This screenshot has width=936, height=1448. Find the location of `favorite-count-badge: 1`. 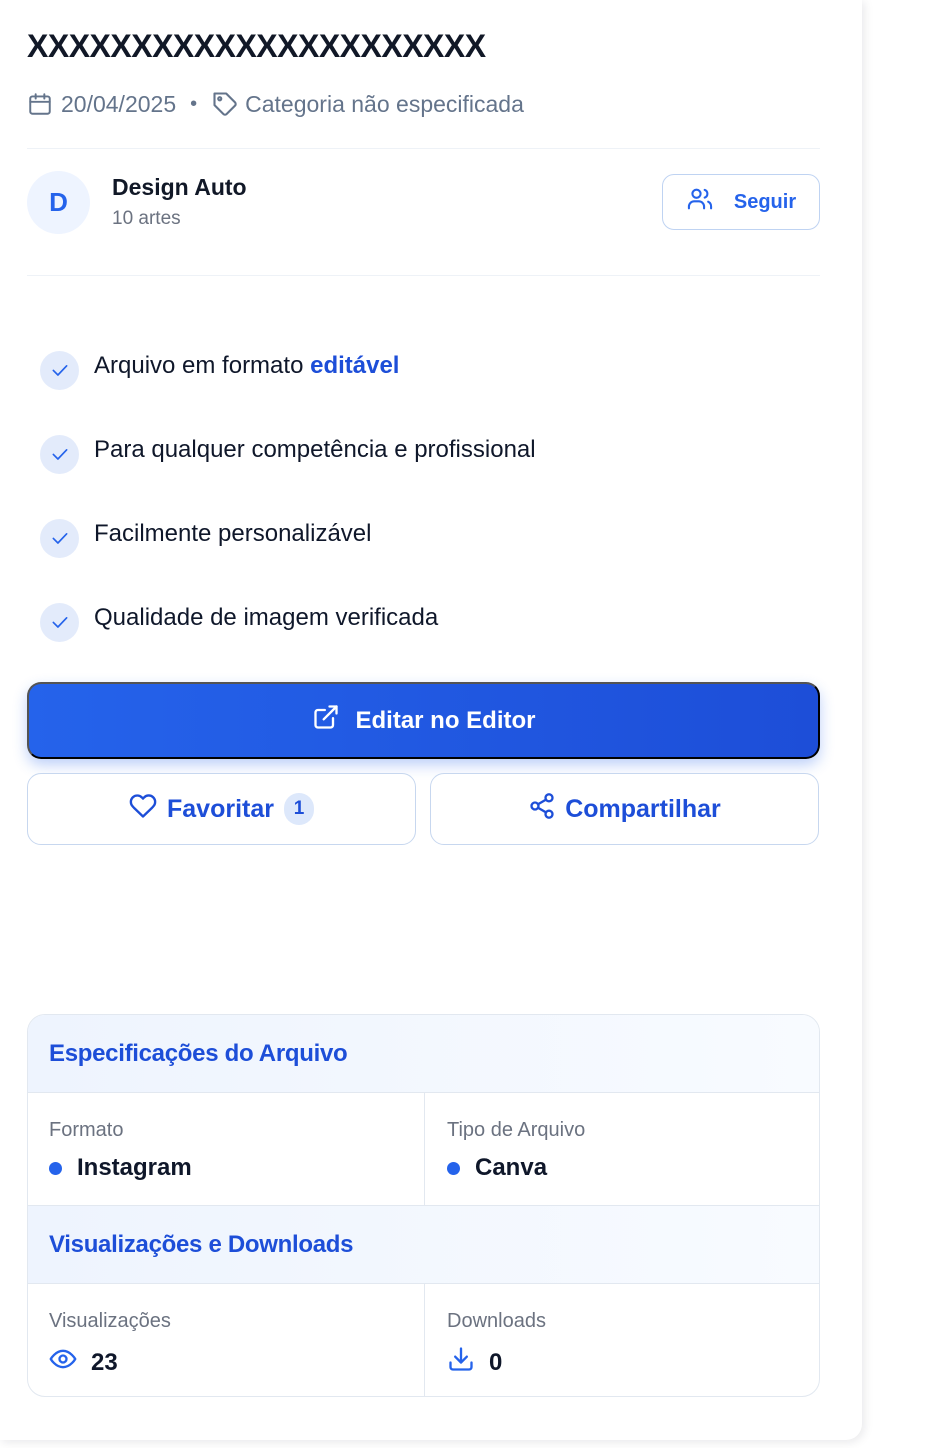

favorite-count-badge: 1 is located at coordinates (298, 809).